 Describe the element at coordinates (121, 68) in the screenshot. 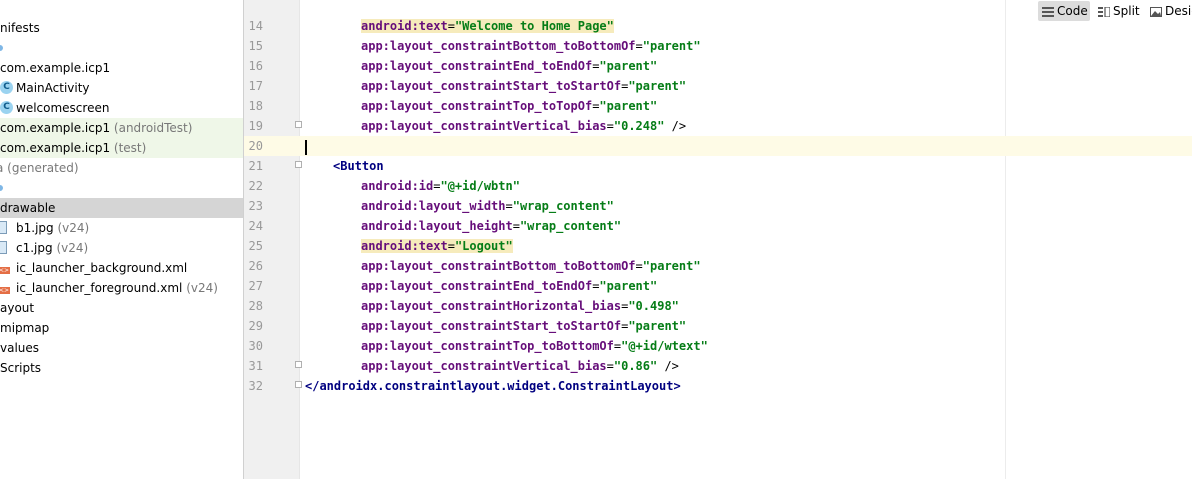

I see `tree-item-package: com.example.icp1` at that location.